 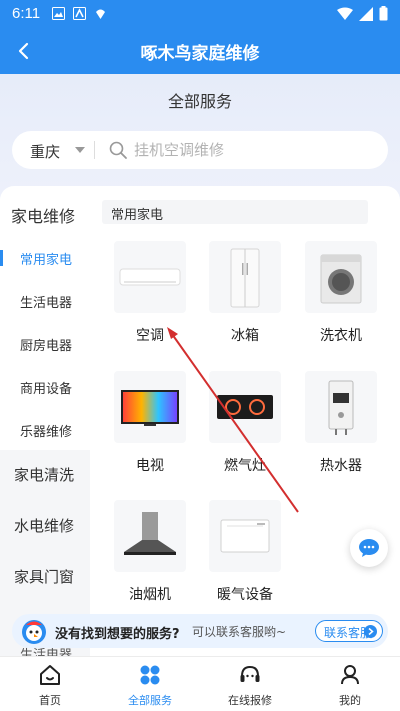 I want to click on category-item: 水电维修, so click(x=45, y=526).